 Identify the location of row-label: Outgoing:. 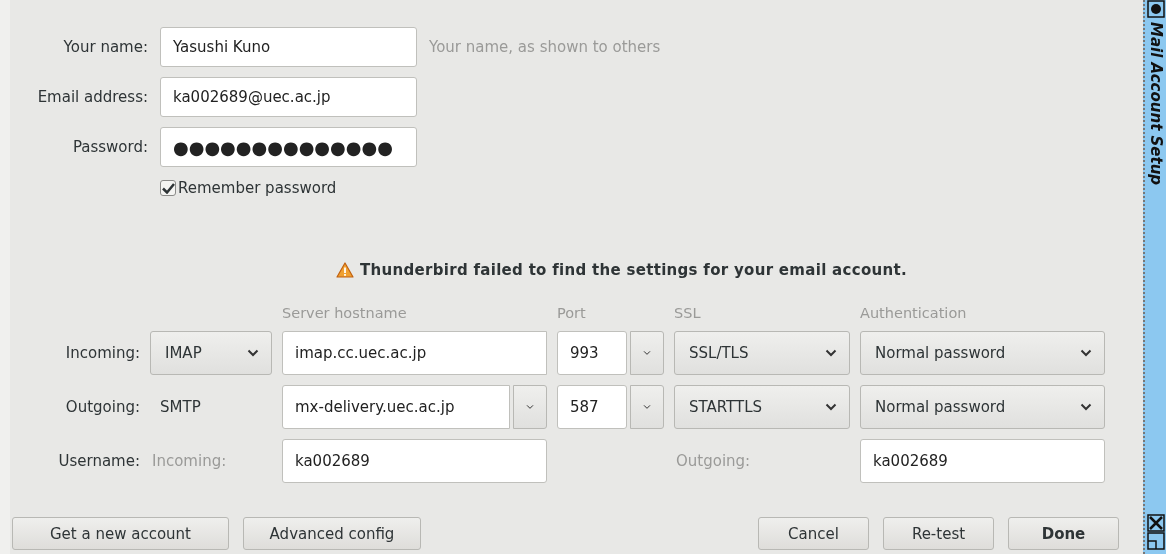
(102, 407).